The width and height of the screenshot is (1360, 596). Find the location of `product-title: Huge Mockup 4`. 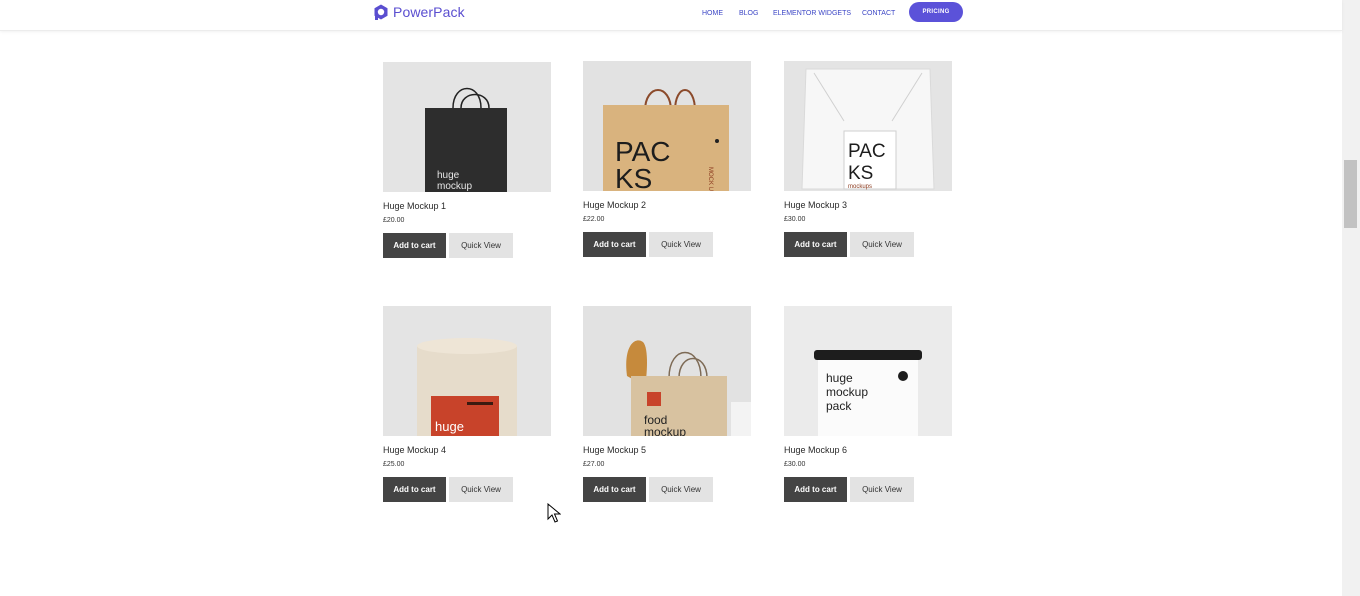

product-title: Huge Mockup 4 is located at coordinates (468, 450).